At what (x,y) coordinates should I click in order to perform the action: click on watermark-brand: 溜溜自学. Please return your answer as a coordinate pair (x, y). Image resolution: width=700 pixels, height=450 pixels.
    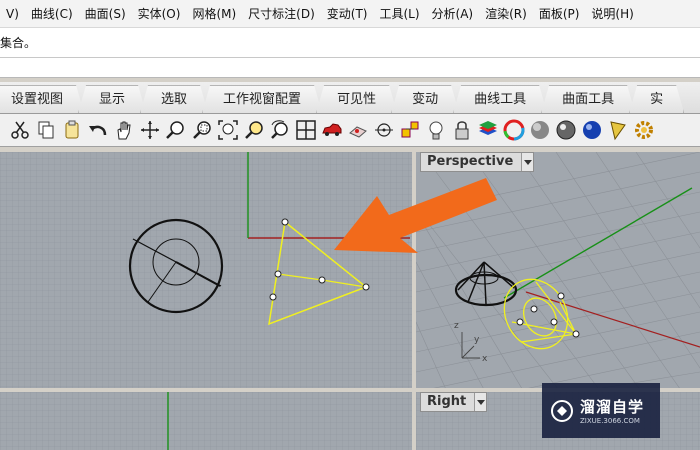
    Looking at the image, I should click on (612, 407).